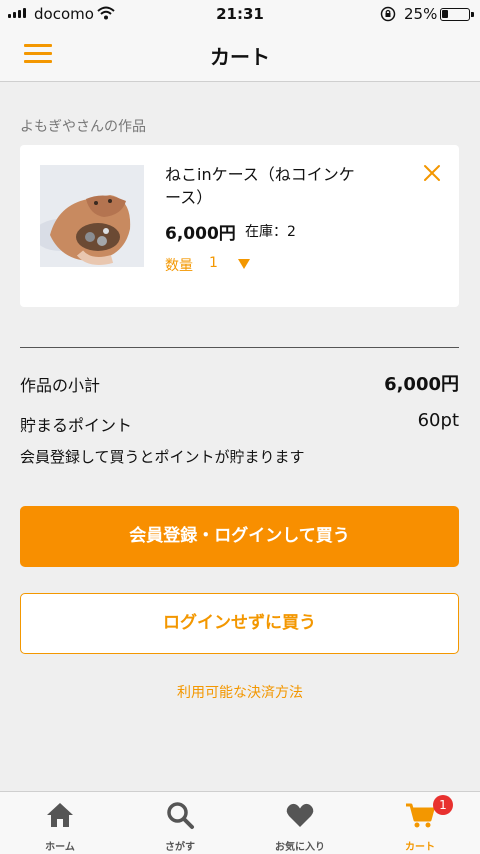 The height and width of the screenshot is (854, 480). What do you see at coordinates (76, 425) in the screenshot?
I see `points-label: 貯まるポイント` at bounding box center [76, 425].